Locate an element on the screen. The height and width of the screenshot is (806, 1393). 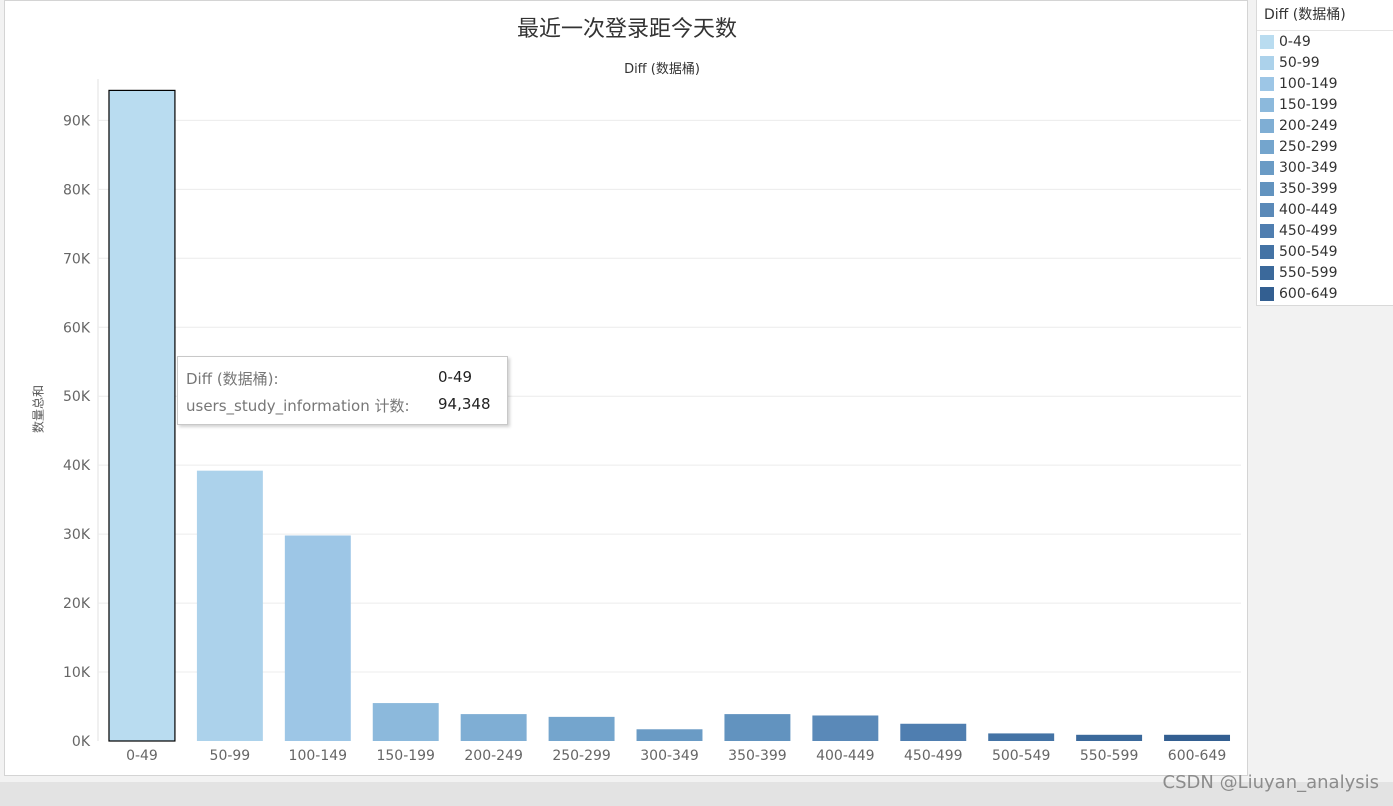
legend-item: 100-149 is located at coordinates (1299, 84).